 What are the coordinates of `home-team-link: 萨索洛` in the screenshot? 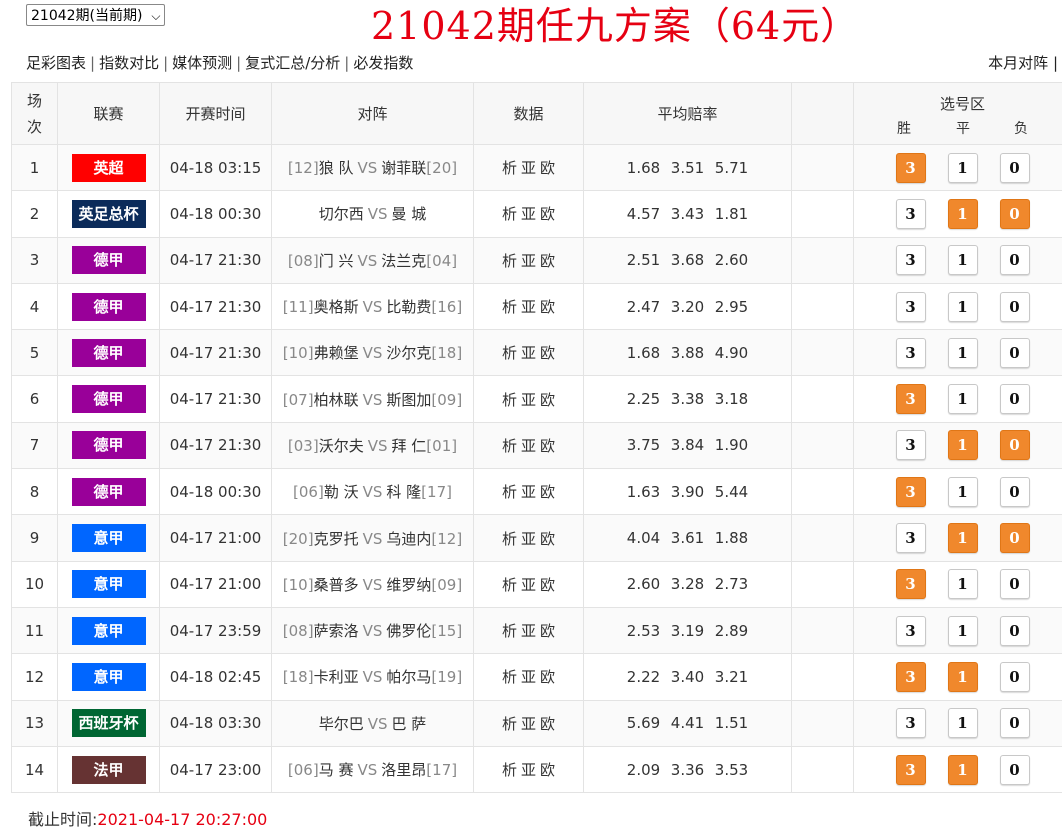 It's located at (336, 631).